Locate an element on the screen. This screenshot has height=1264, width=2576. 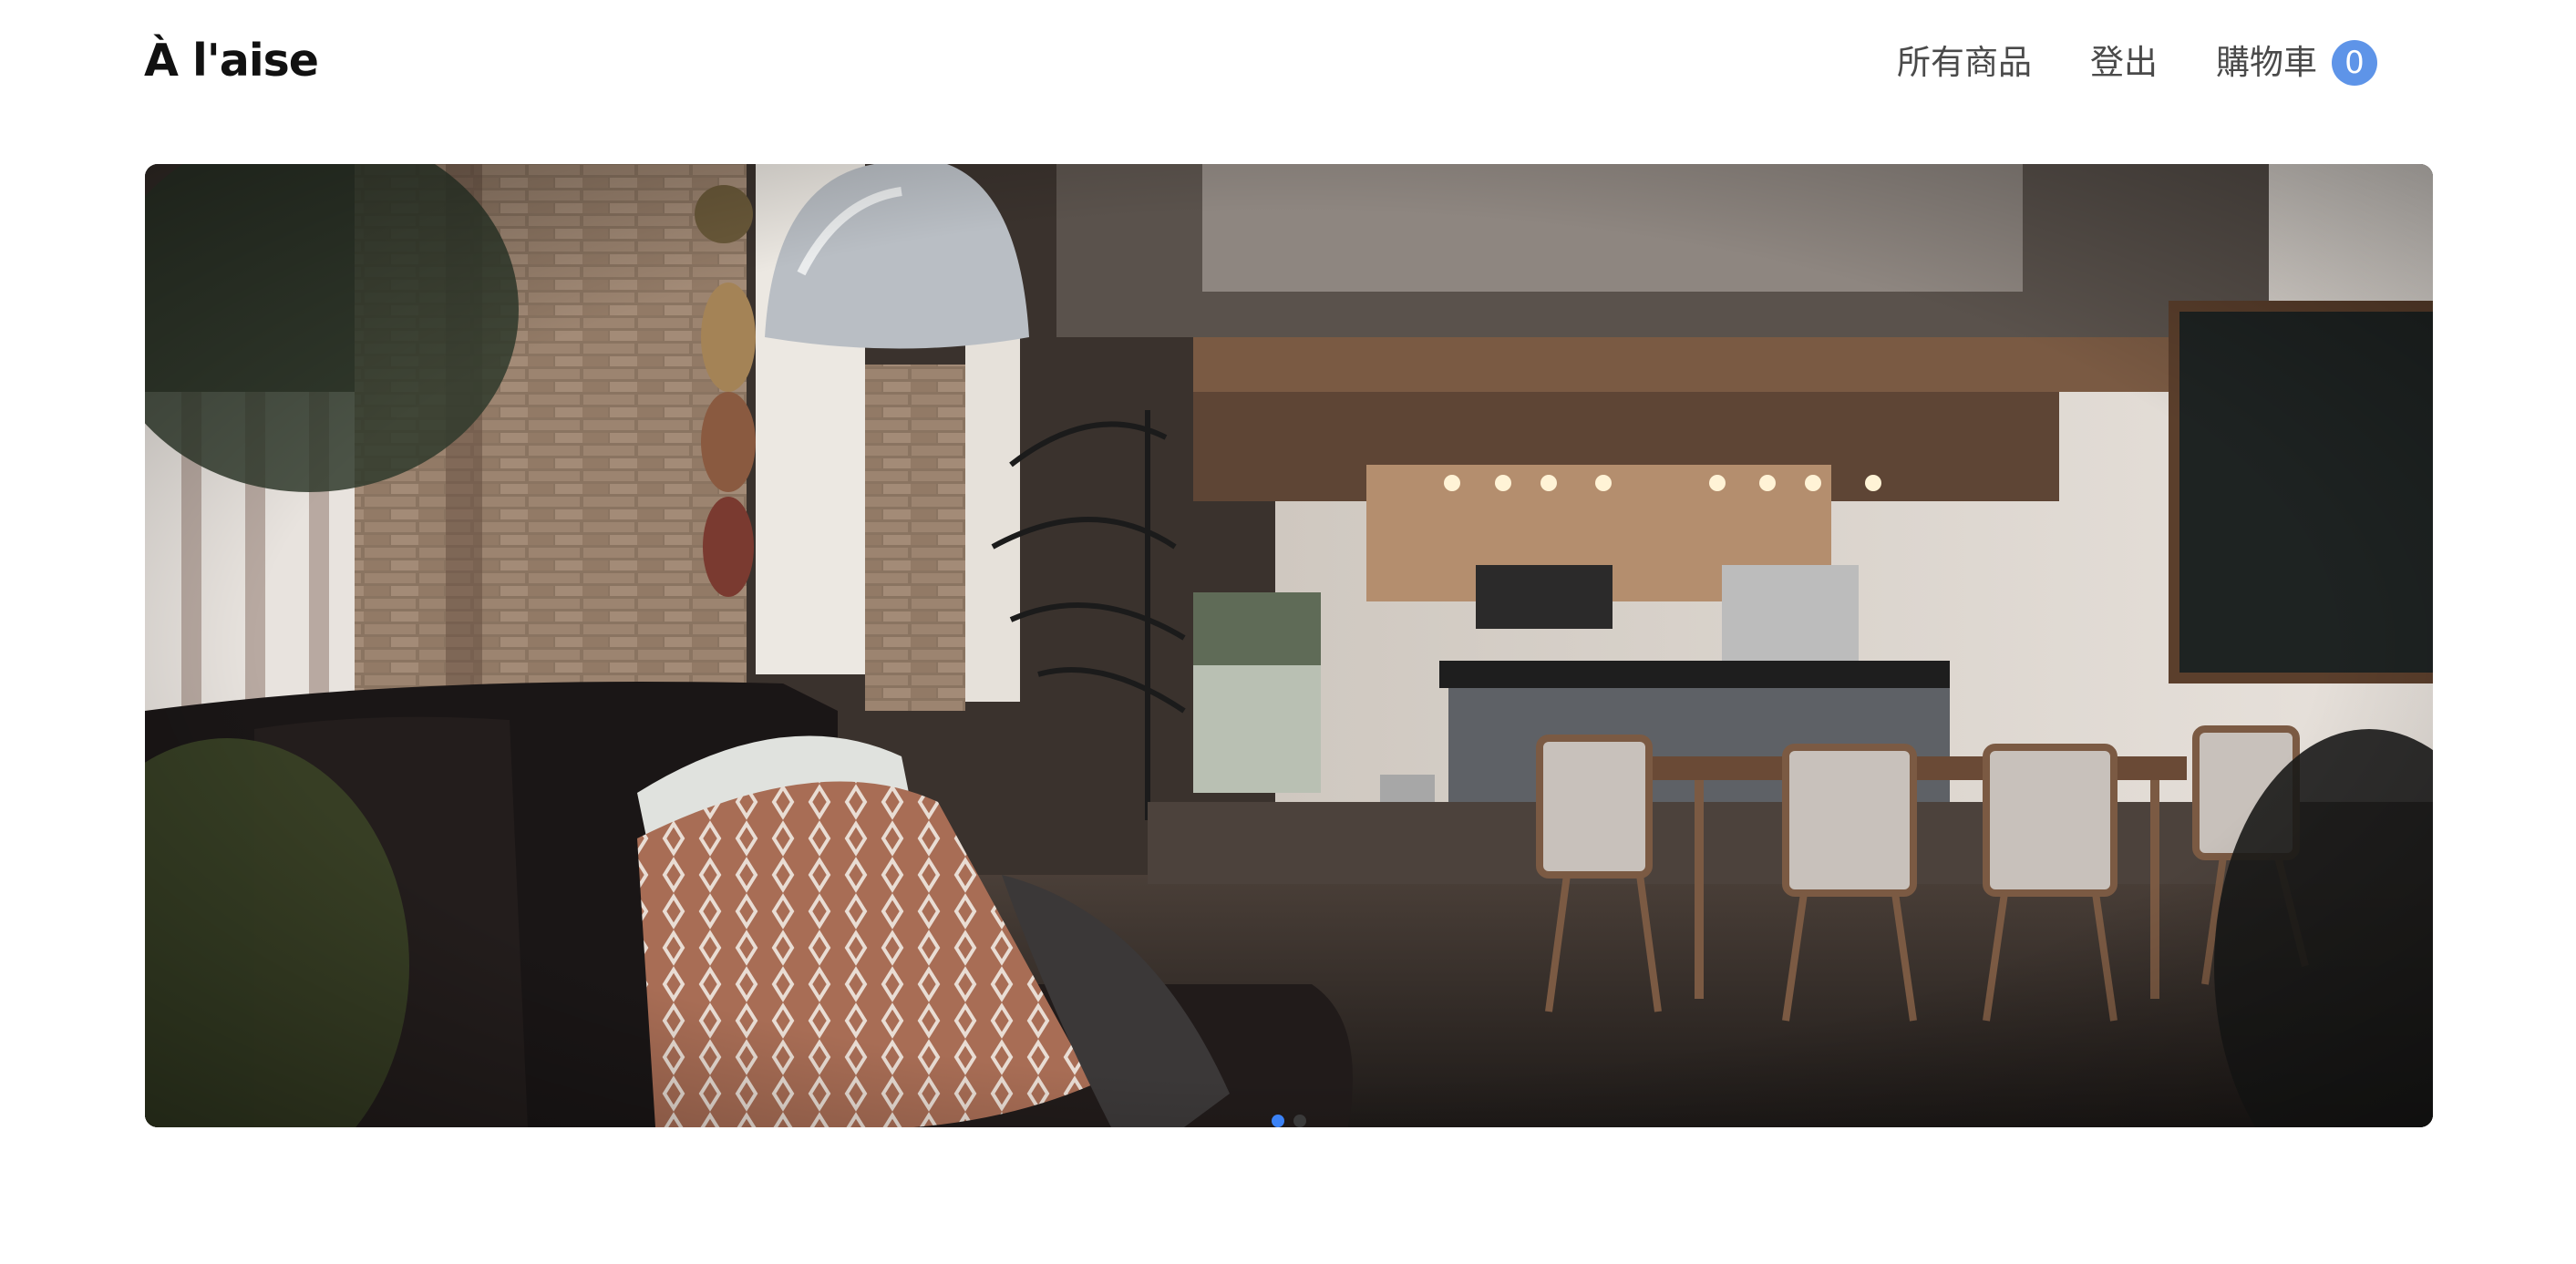
top-navbar: À l'aise 所有商品 登出 購物車 0 is located at coordinates (1288, 64).